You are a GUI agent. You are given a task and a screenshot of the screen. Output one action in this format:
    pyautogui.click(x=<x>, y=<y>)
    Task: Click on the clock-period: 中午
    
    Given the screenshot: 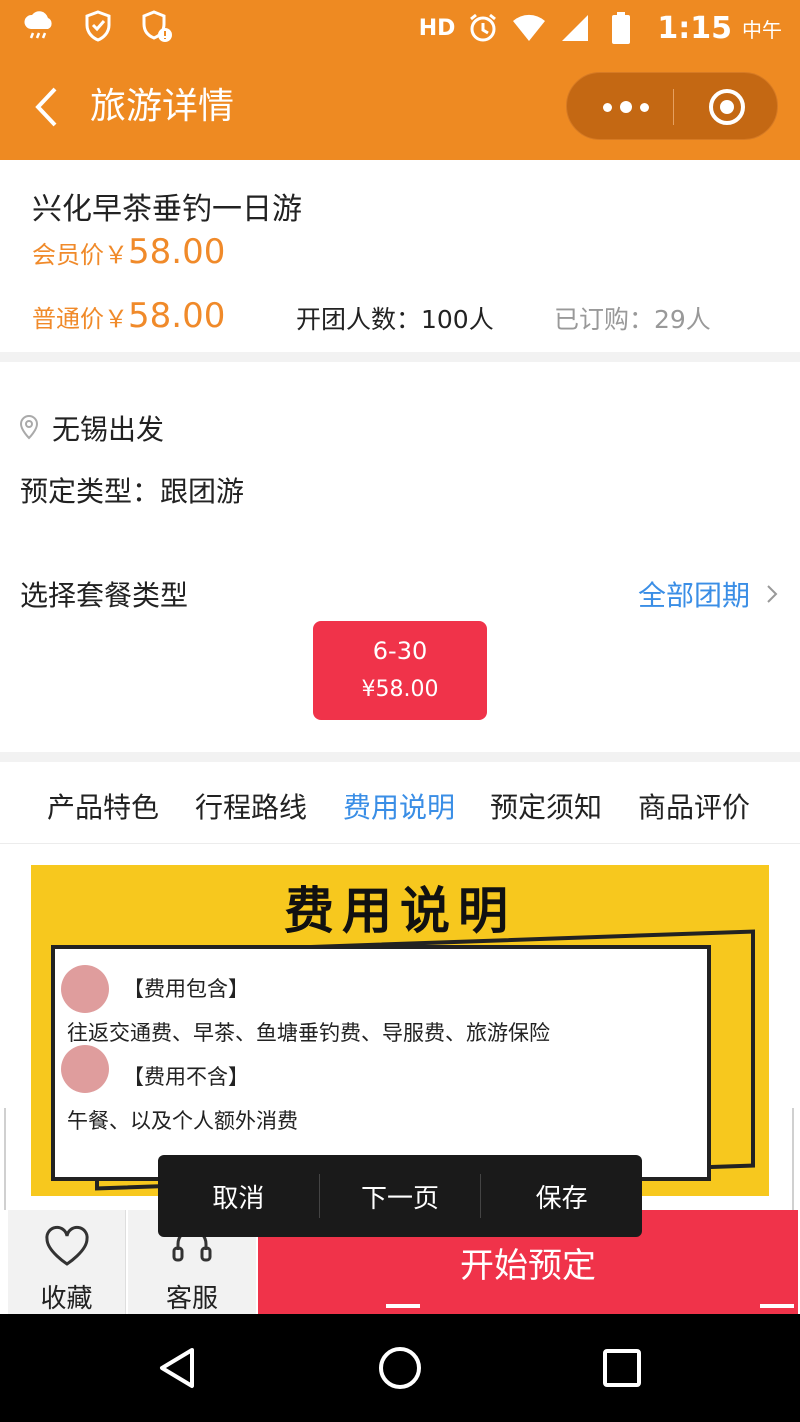 What is the action you would take?
    pyautogui.click(x=762, y=29)
    